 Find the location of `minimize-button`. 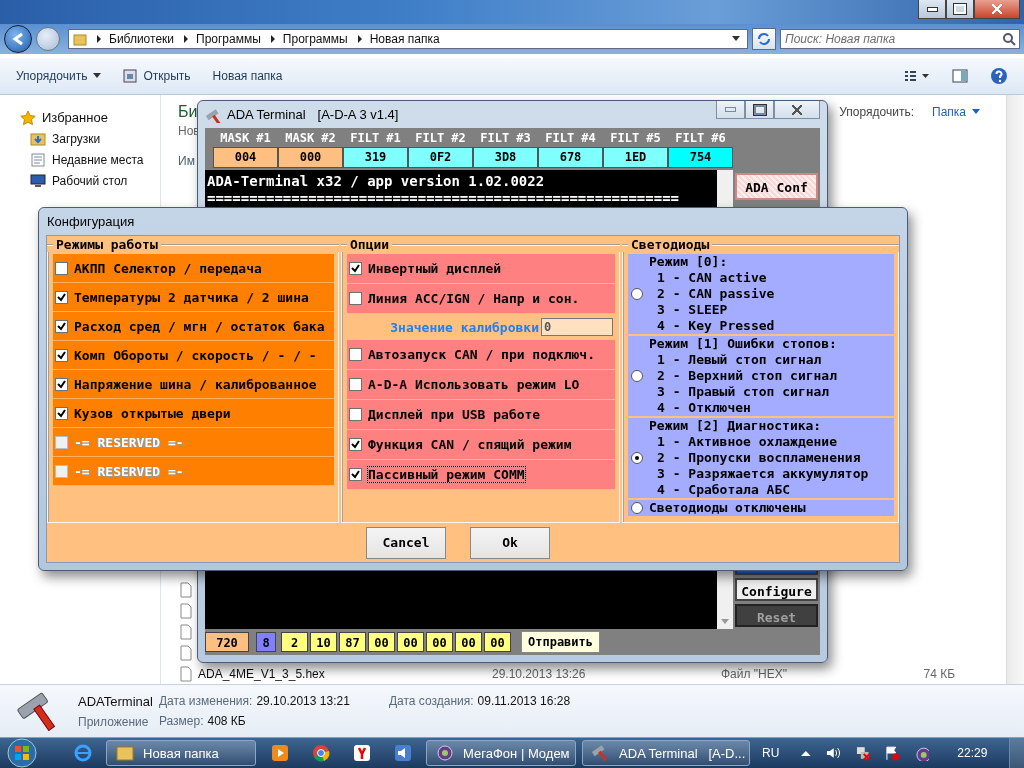

minimize-button is located at coordinates (932, 9).